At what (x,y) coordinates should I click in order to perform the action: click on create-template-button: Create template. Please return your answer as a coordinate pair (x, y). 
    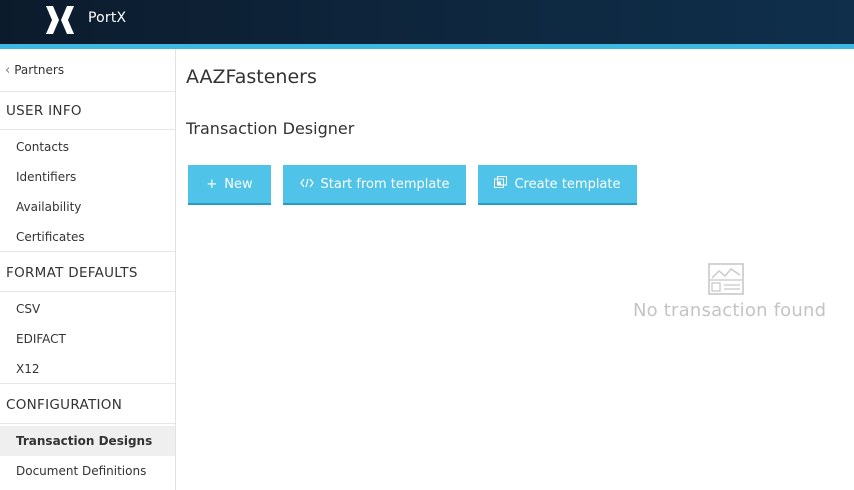
    Looking at the image, I should click on (557, 185).